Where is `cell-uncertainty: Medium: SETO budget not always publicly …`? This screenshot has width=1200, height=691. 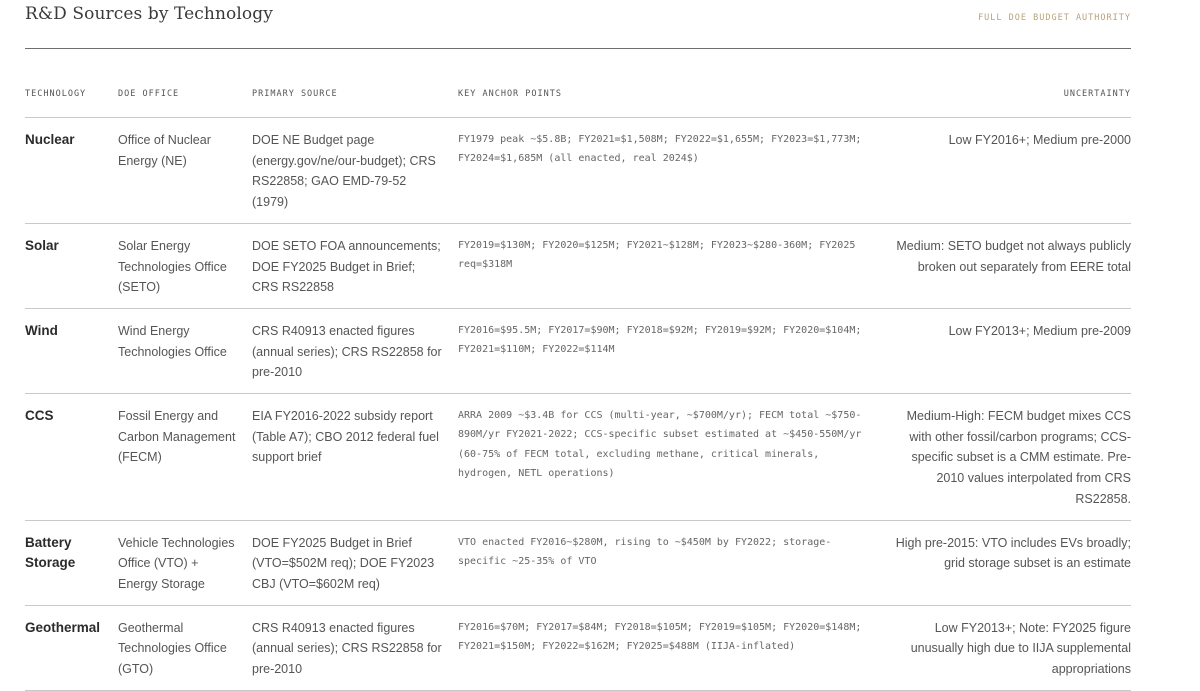 cell-uncertainty: Medium: SETO budget not always publicly … is located at coordinates (1009, 266).